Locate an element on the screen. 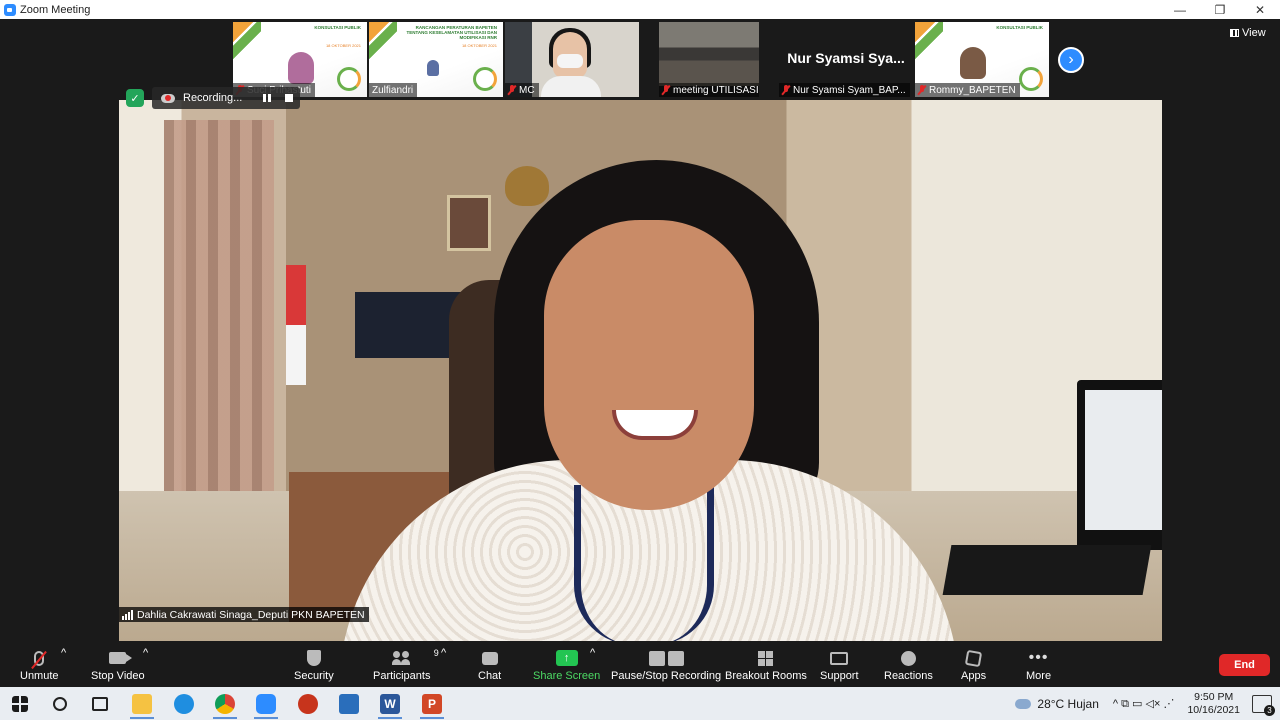  unmute-button: Unmute is located at coordinates (39, 666).